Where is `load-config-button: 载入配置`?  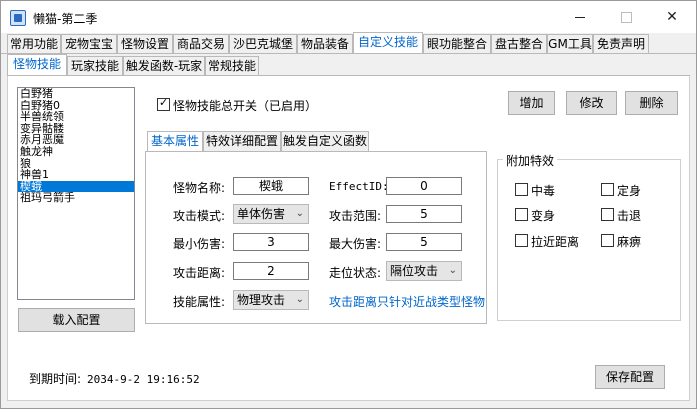
load-config-button: 载入配置 is located at coordinates (76, 320).